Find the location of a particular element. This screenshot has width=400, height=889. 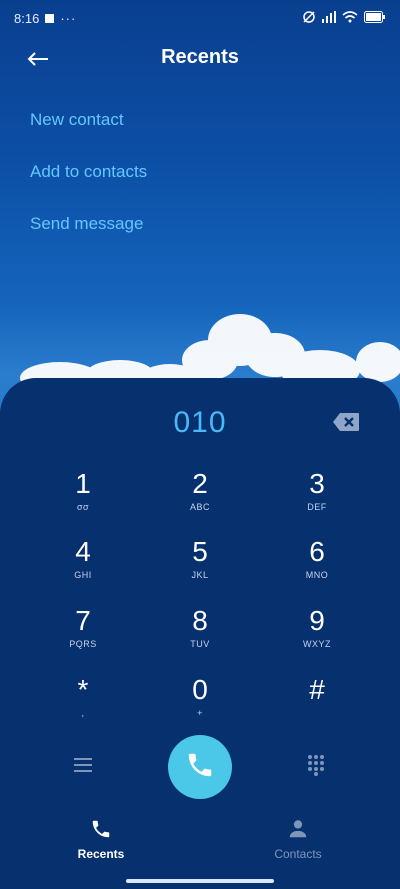

call-button is located at coordinates (200, 767).